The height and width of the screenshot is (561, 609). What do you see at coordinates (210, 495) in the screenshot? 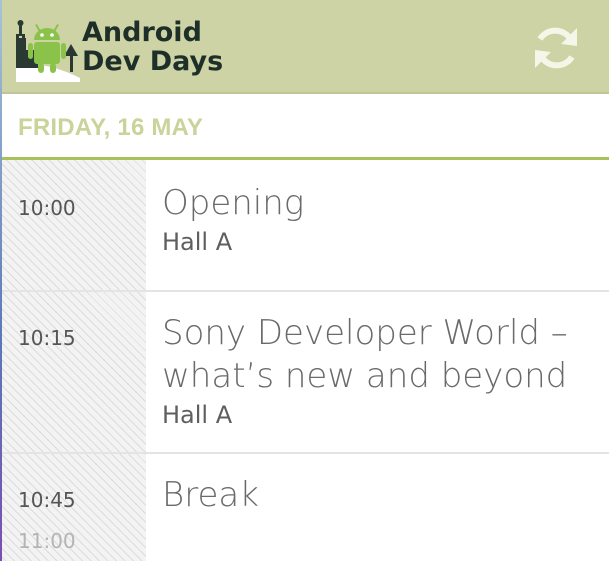
I see `session-title: Break` at bounding box center [210, 495].